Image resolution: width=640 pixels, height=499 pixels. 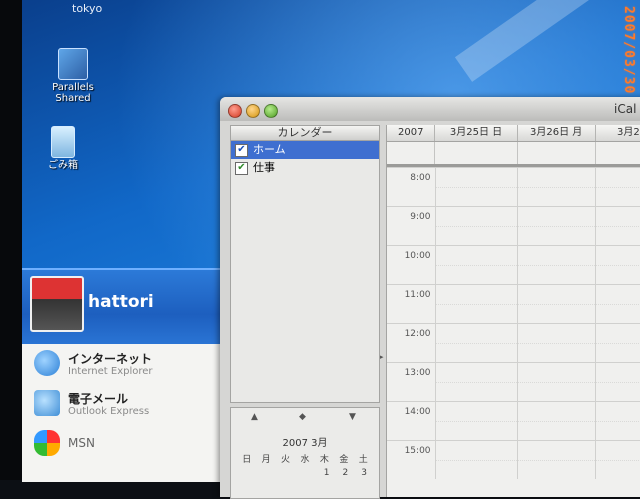 What do you see at coordinates (241, 150) in the screenshot?
I see `checkbox-home: ✔` at bounding box center [241, 150].